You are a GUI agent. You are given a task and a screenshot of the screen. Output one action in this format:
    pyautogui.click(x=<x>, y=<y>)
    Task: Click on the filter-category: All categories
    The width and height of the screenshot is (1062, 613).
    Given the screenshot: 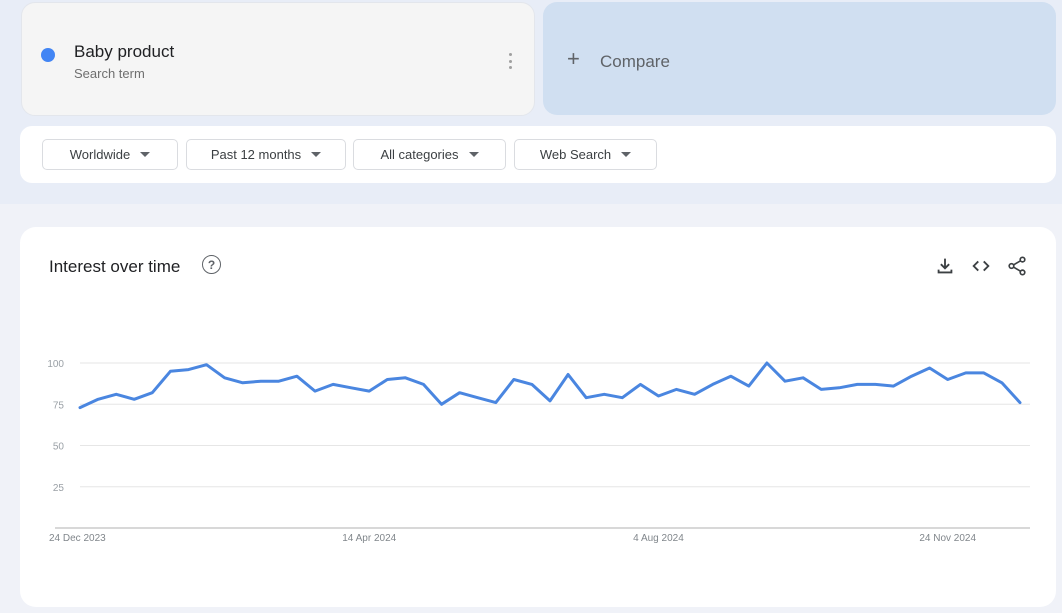 What is the action you would take?
    pyautogui.click(x=429, y=154)
    